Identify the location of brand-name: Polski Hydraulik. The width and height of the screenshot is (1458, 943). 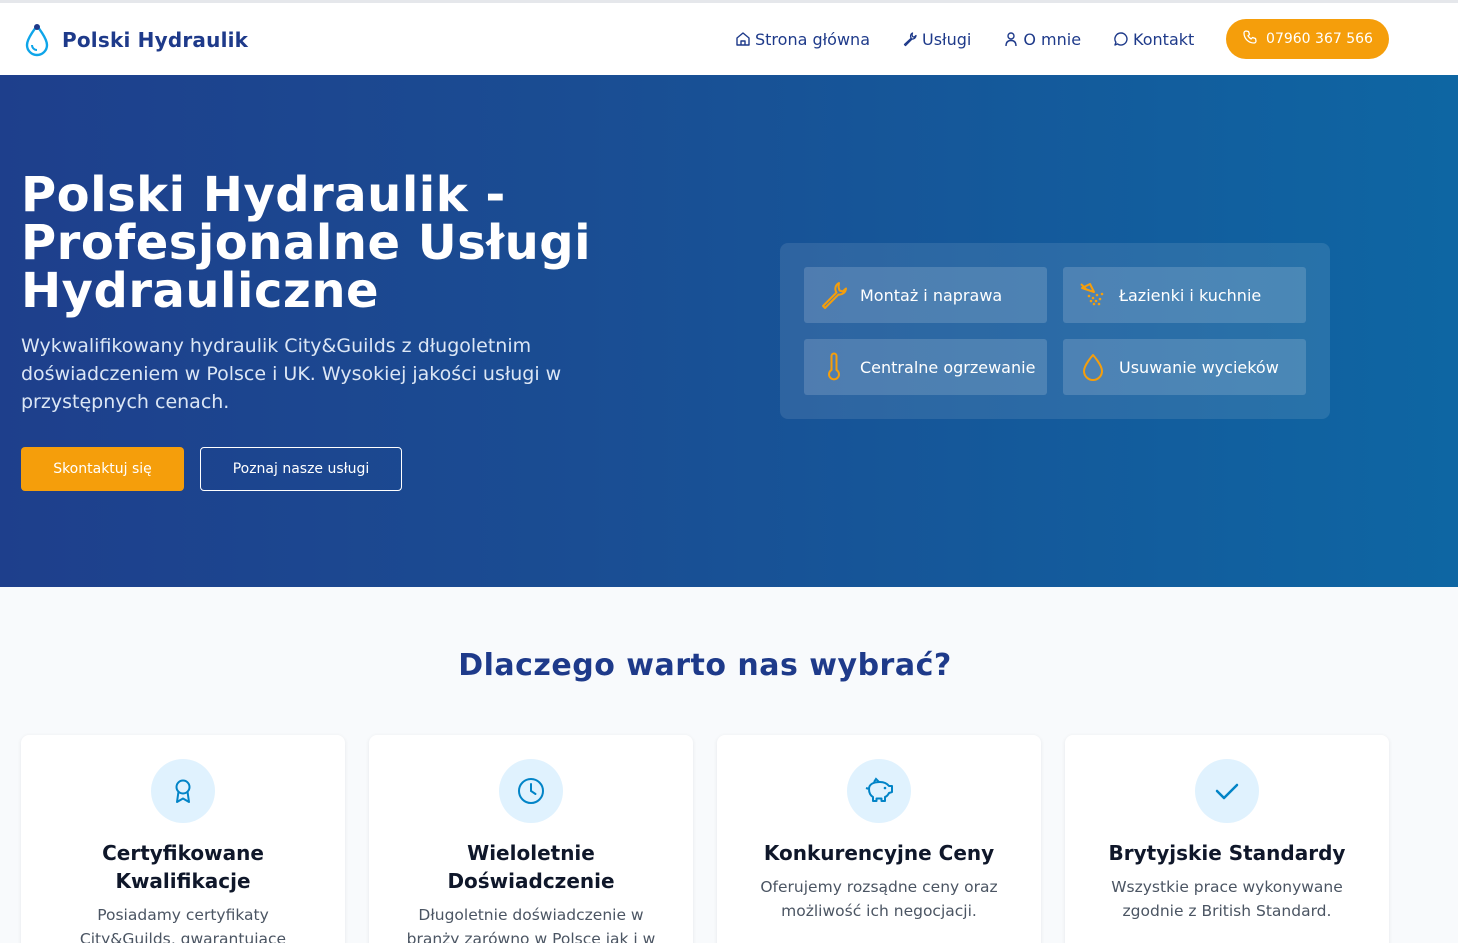
(155, 40).